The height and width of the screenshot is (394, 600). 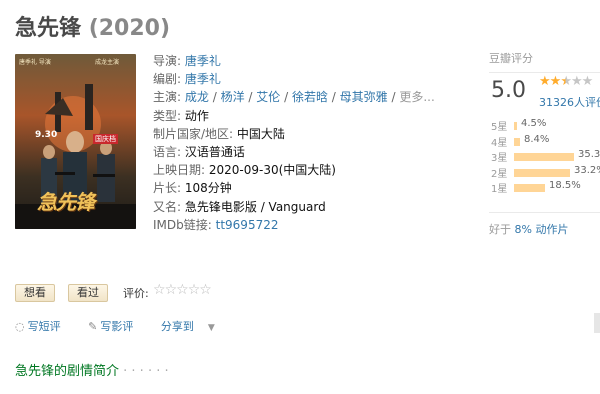 What do you see at coordinates (268, 97) in the screenshot?
I see `cast-link: 艾伦` at bounding box center [268, 97].